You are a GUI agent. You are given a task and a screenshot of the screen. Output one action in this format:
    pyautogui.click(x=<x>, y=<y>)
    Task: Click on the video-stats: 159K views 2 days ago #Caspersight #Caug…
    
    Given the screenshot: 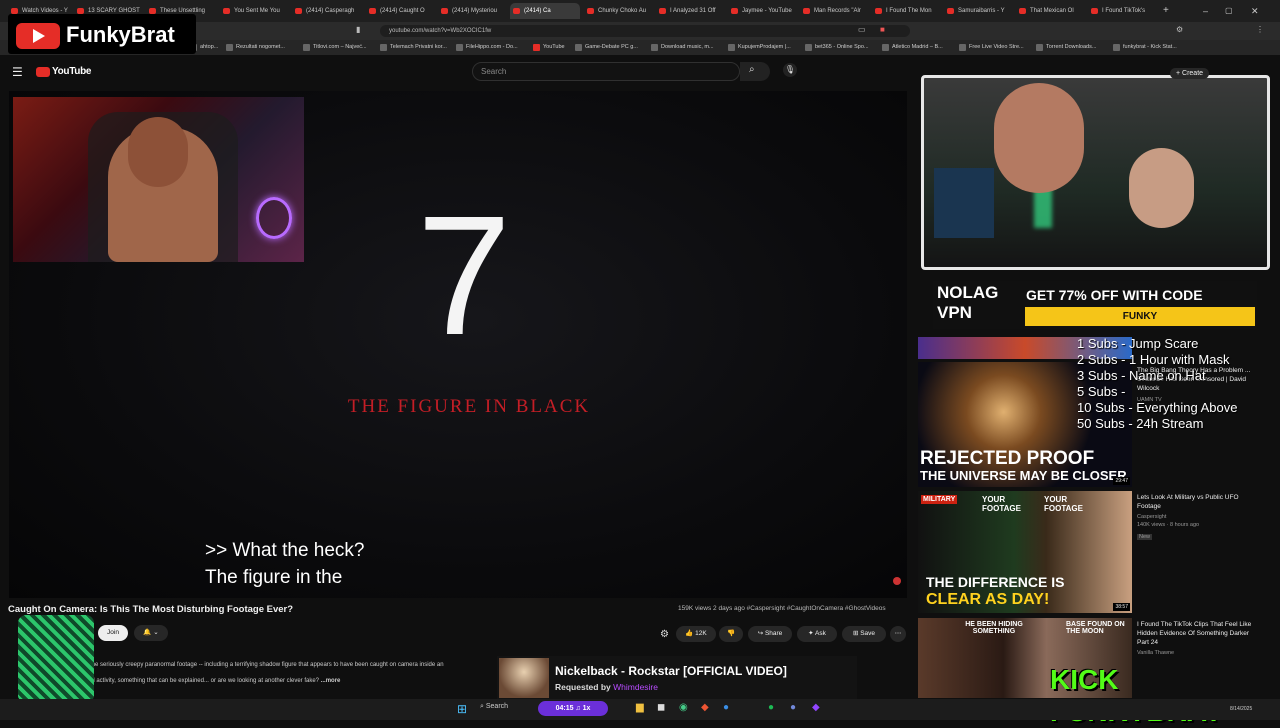 What is the action you would take?
    pyautogui.click(x=782, y=608)
    